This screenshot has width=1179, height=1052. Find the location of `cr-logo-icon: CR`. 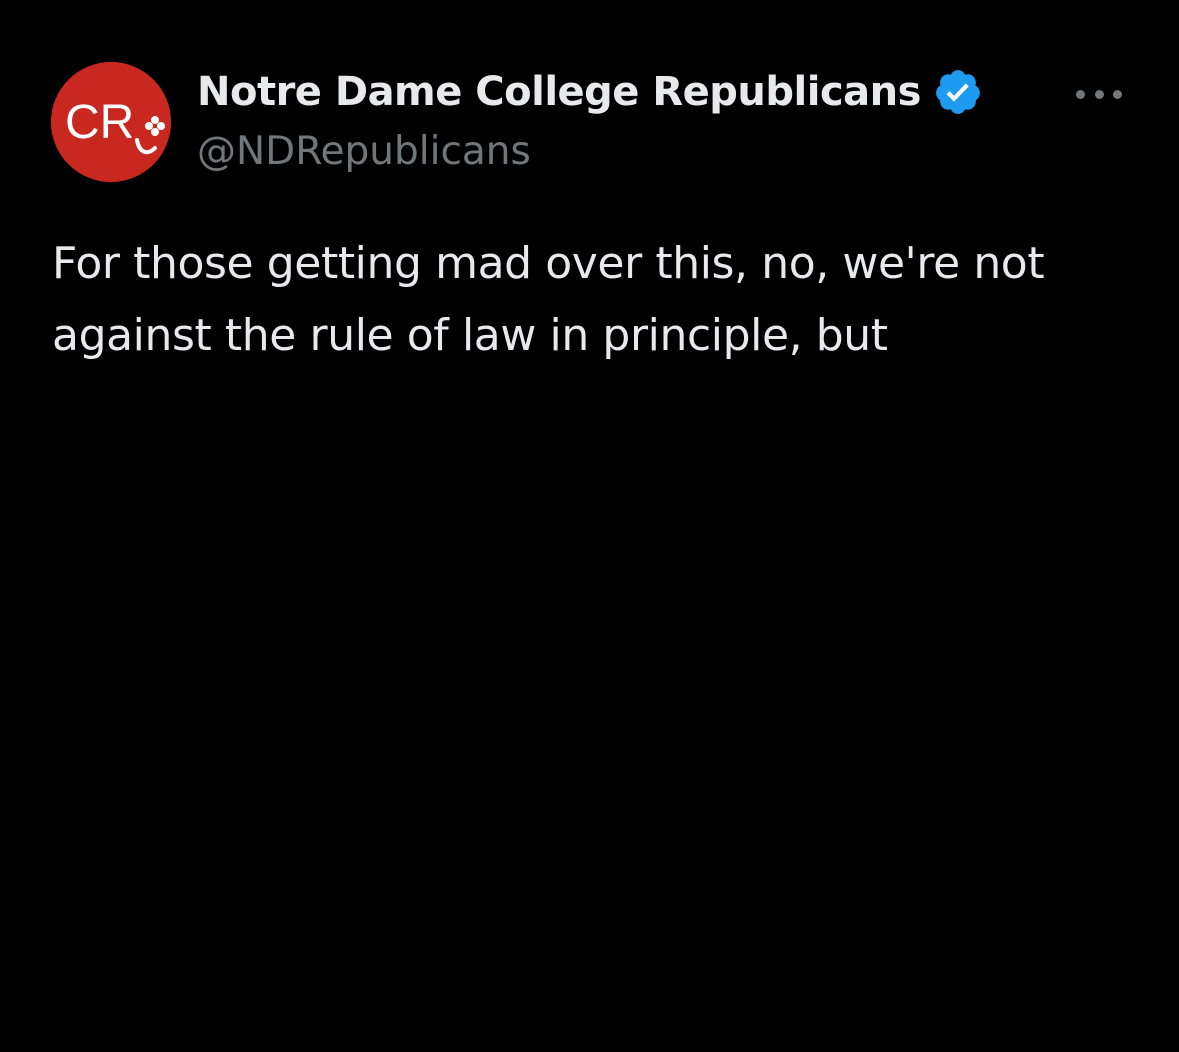

cr-logo-icon: CR is located at coordinates (111, 122).